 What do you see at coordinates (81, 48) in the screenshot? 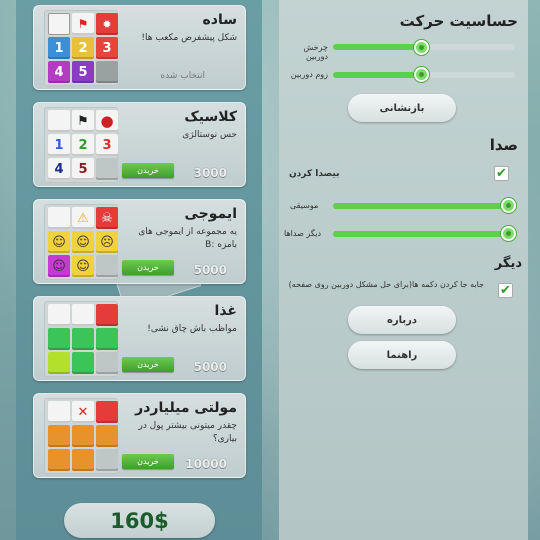
I see `theme-preview: ⚑ ✹ 1 2 3 4 5` at bounding box center [81, 48].